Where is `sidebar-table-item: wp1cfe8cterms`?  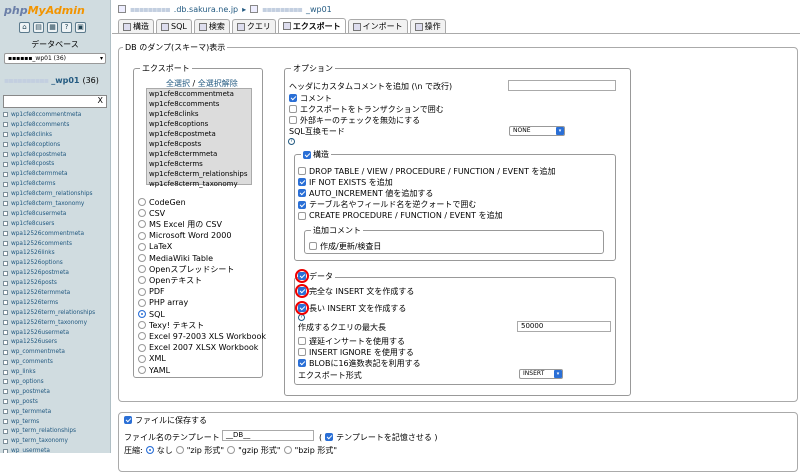 sidebar-table-item: wp1cfe8cterms is located at coordinates (55, 184).